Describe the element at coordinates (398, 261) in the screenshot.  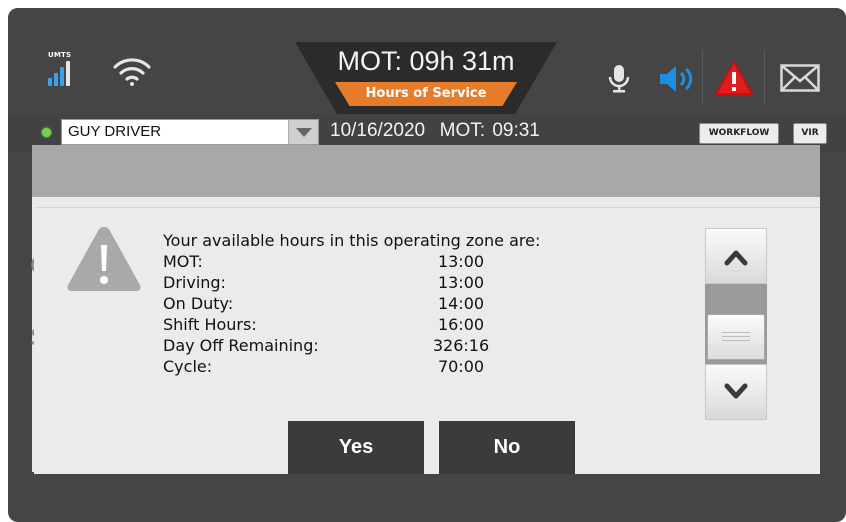
I see `hours-row: MOT: 13:00` at that location.